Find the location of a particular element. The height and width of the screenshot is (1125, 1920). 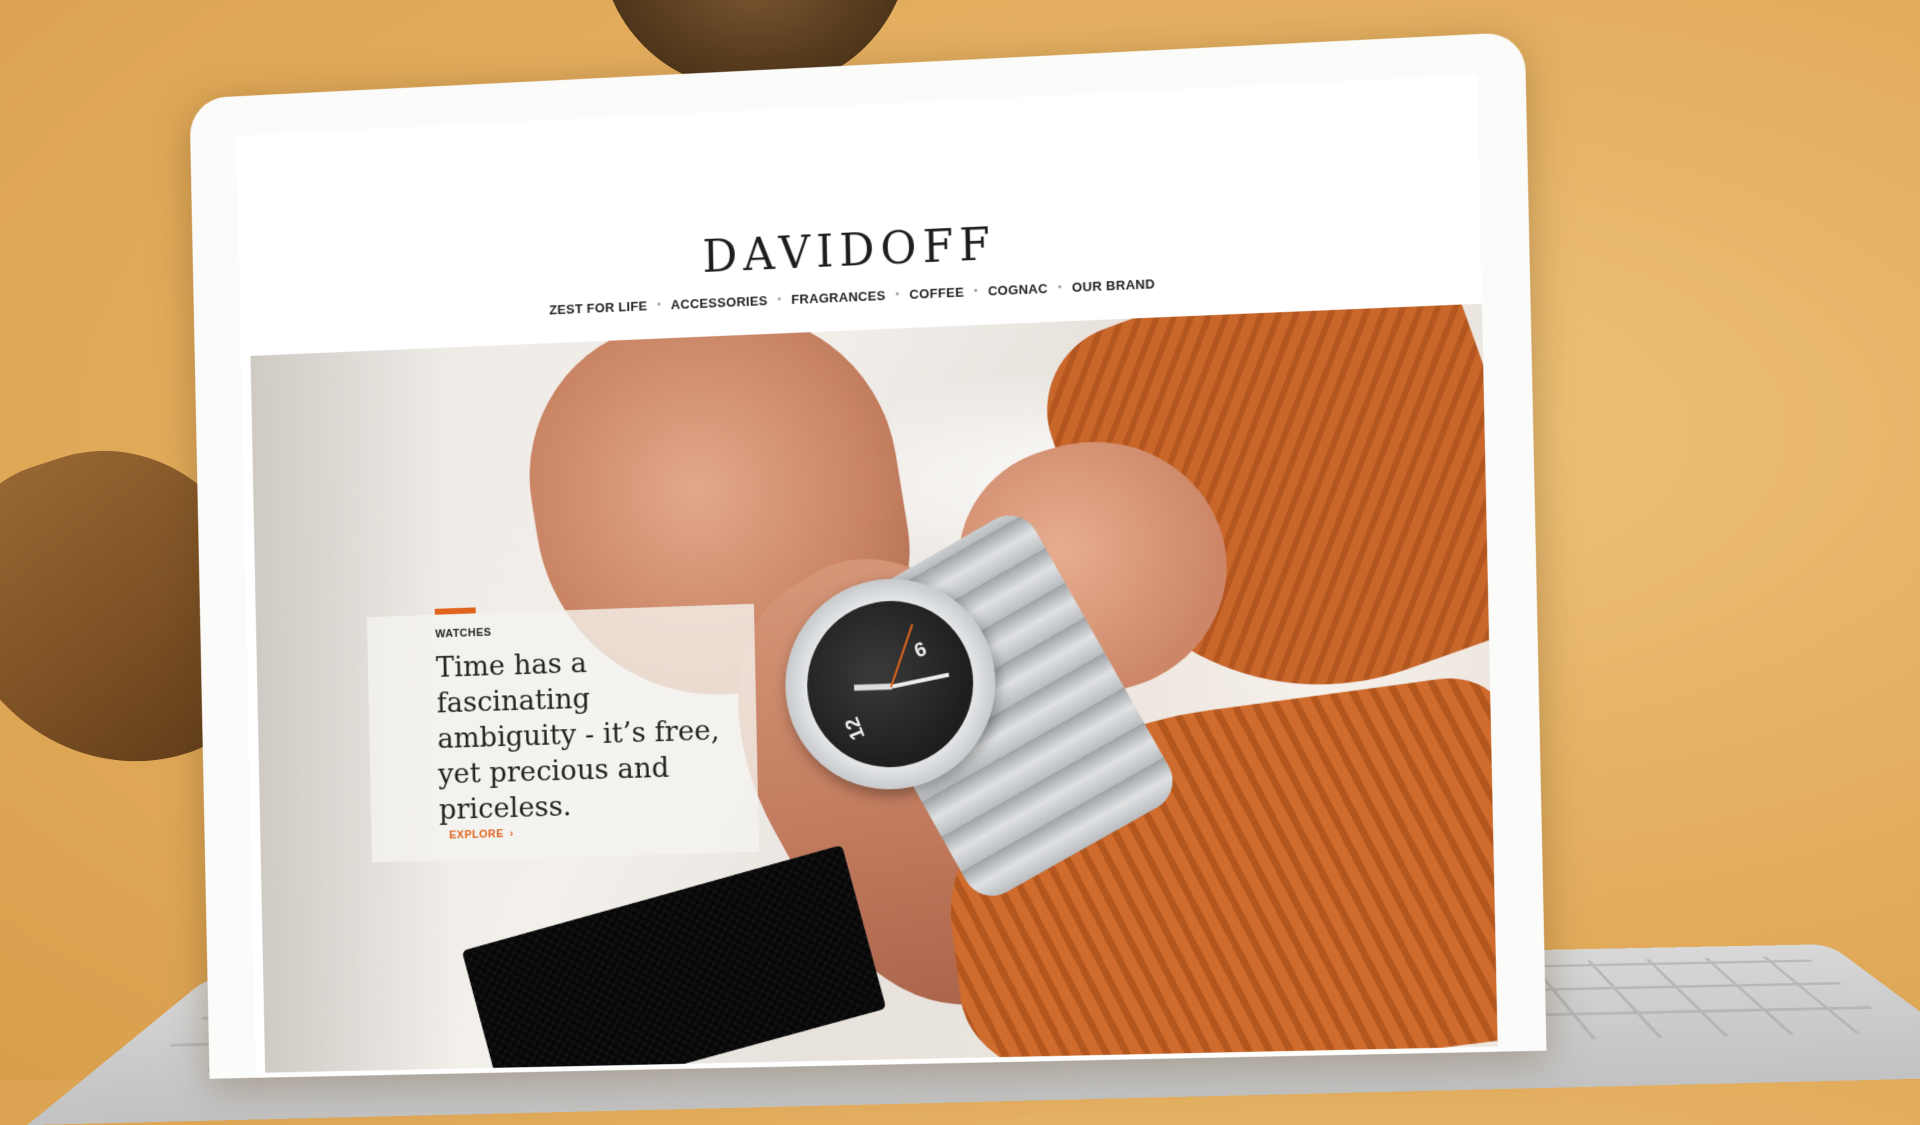

nav-item-fragrances: FRAGRANCES is located at coordinates (838, 297).